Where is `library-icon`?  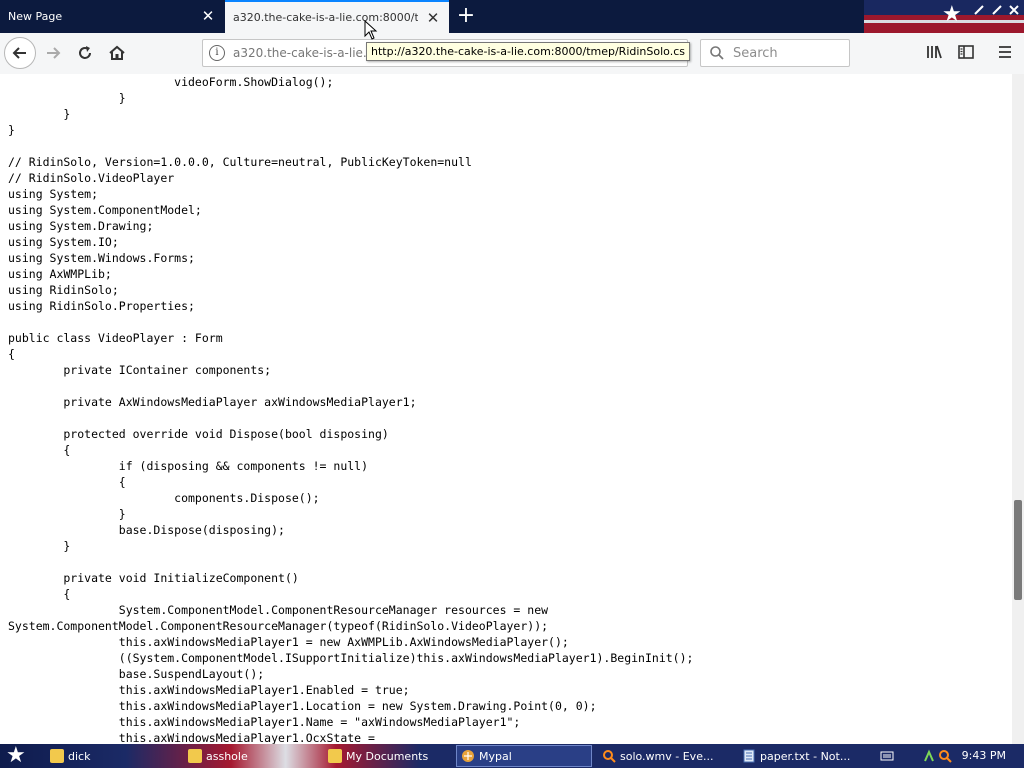
library-icon is located at coordinates (934, 52).